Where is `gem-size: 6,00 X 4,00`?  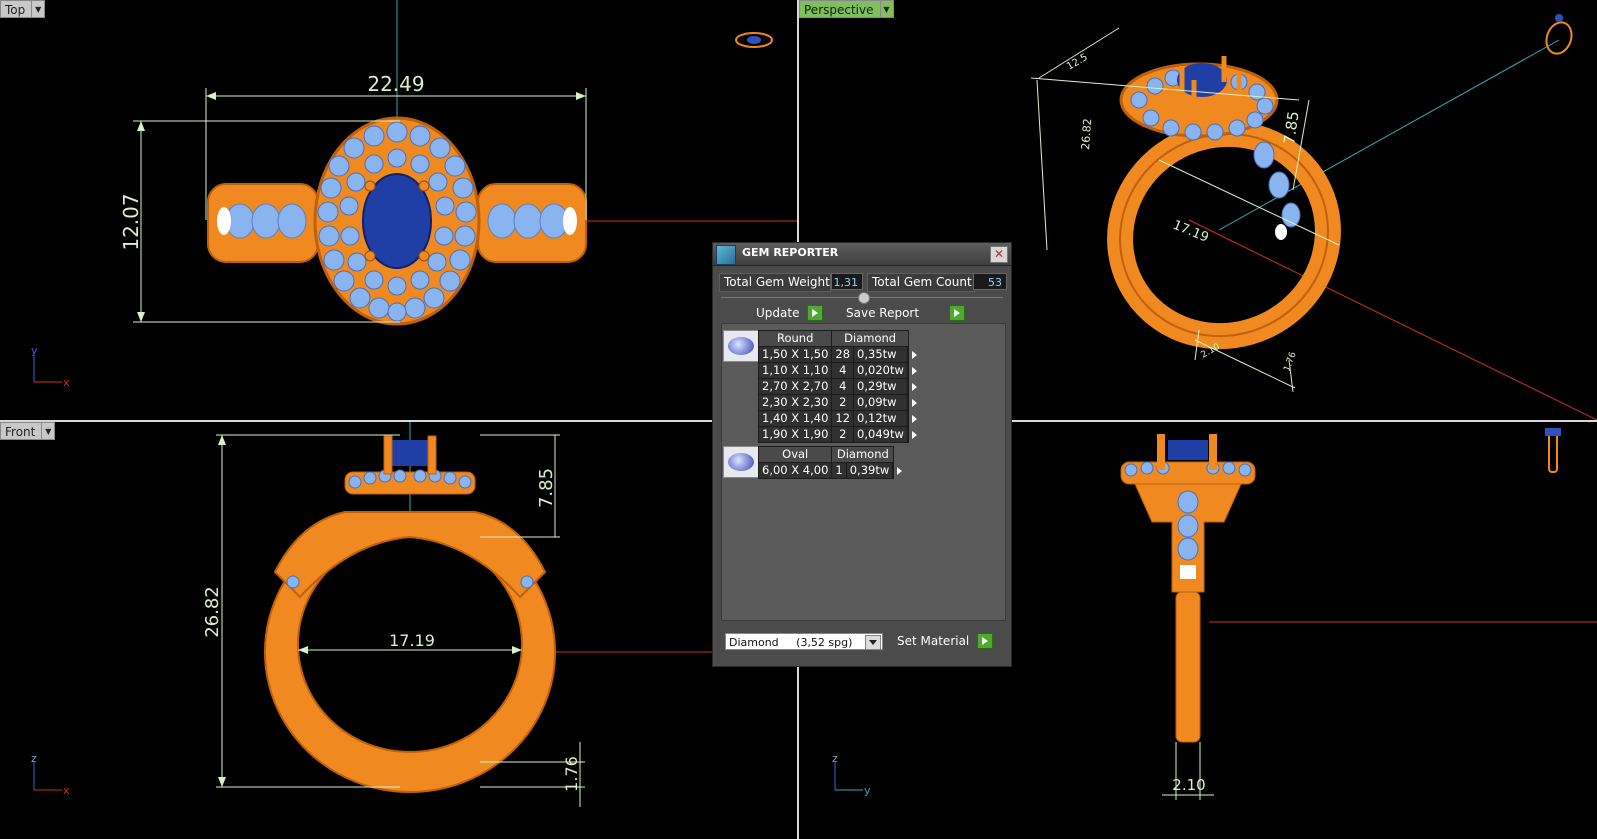
gem-size: 6,00 X 4,00 is located at coordinates (795, 470).